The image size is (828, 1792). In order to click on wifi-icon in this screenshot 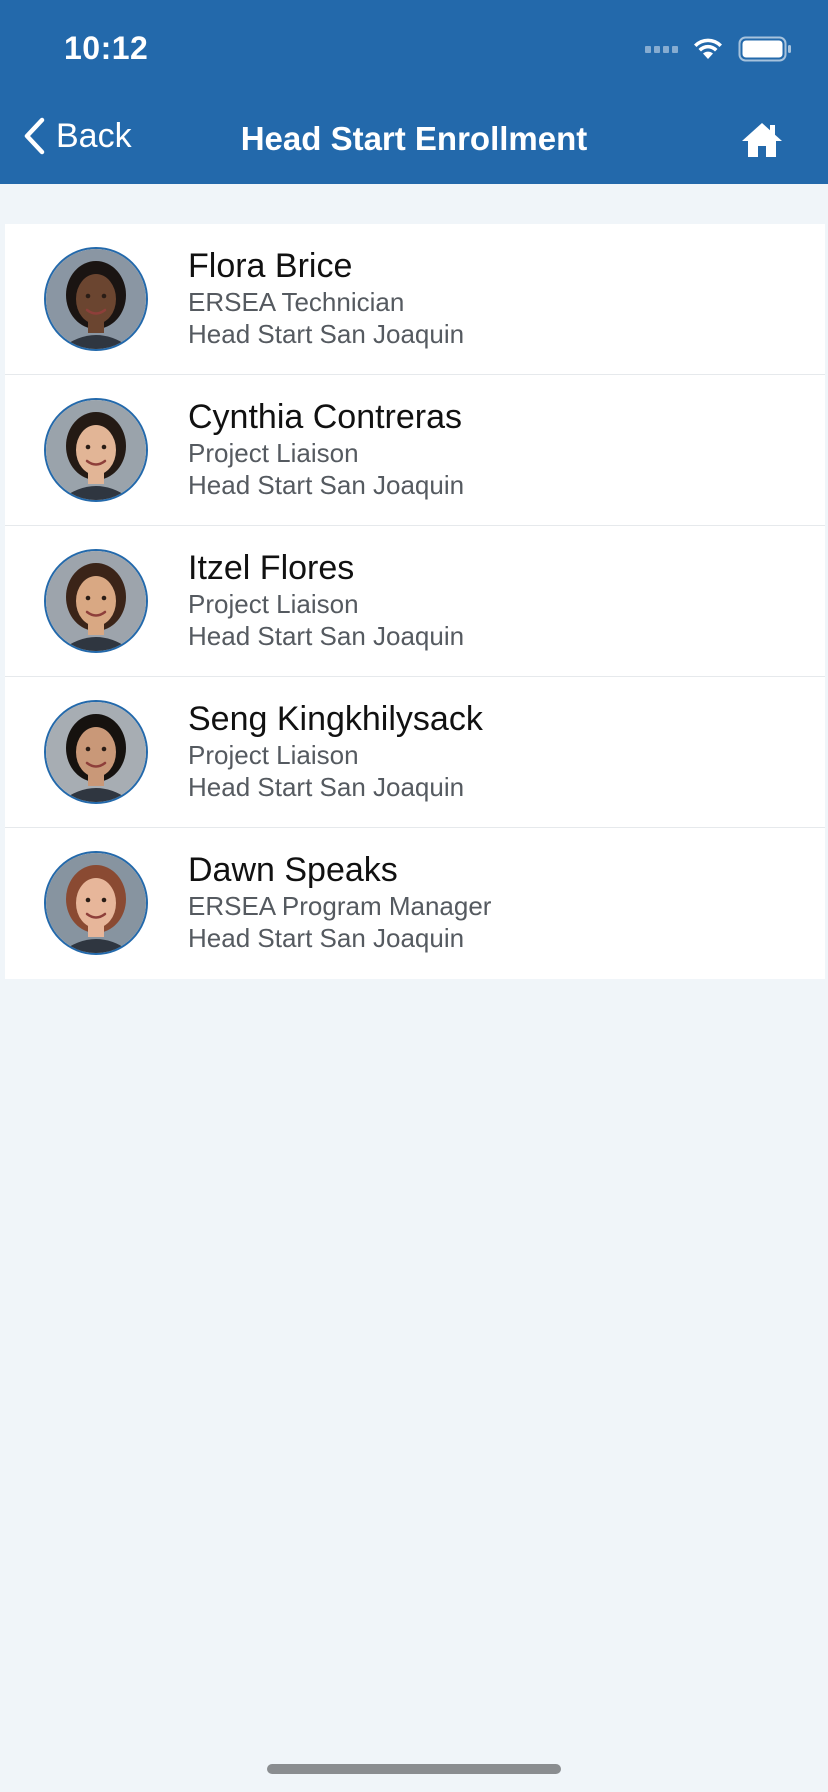, I will do `click(708, 48)`.